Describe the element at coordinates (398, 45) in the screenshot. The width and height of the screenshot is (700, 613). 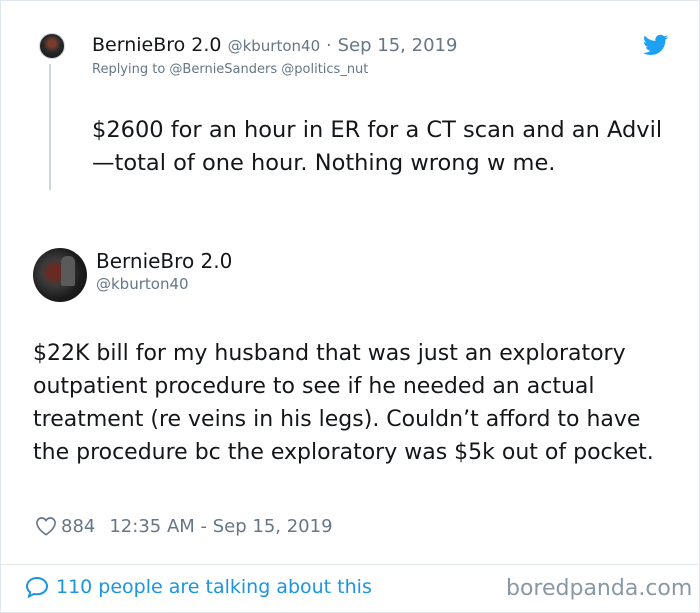
I see `parent-date: Sep 15, 2019` at that location.